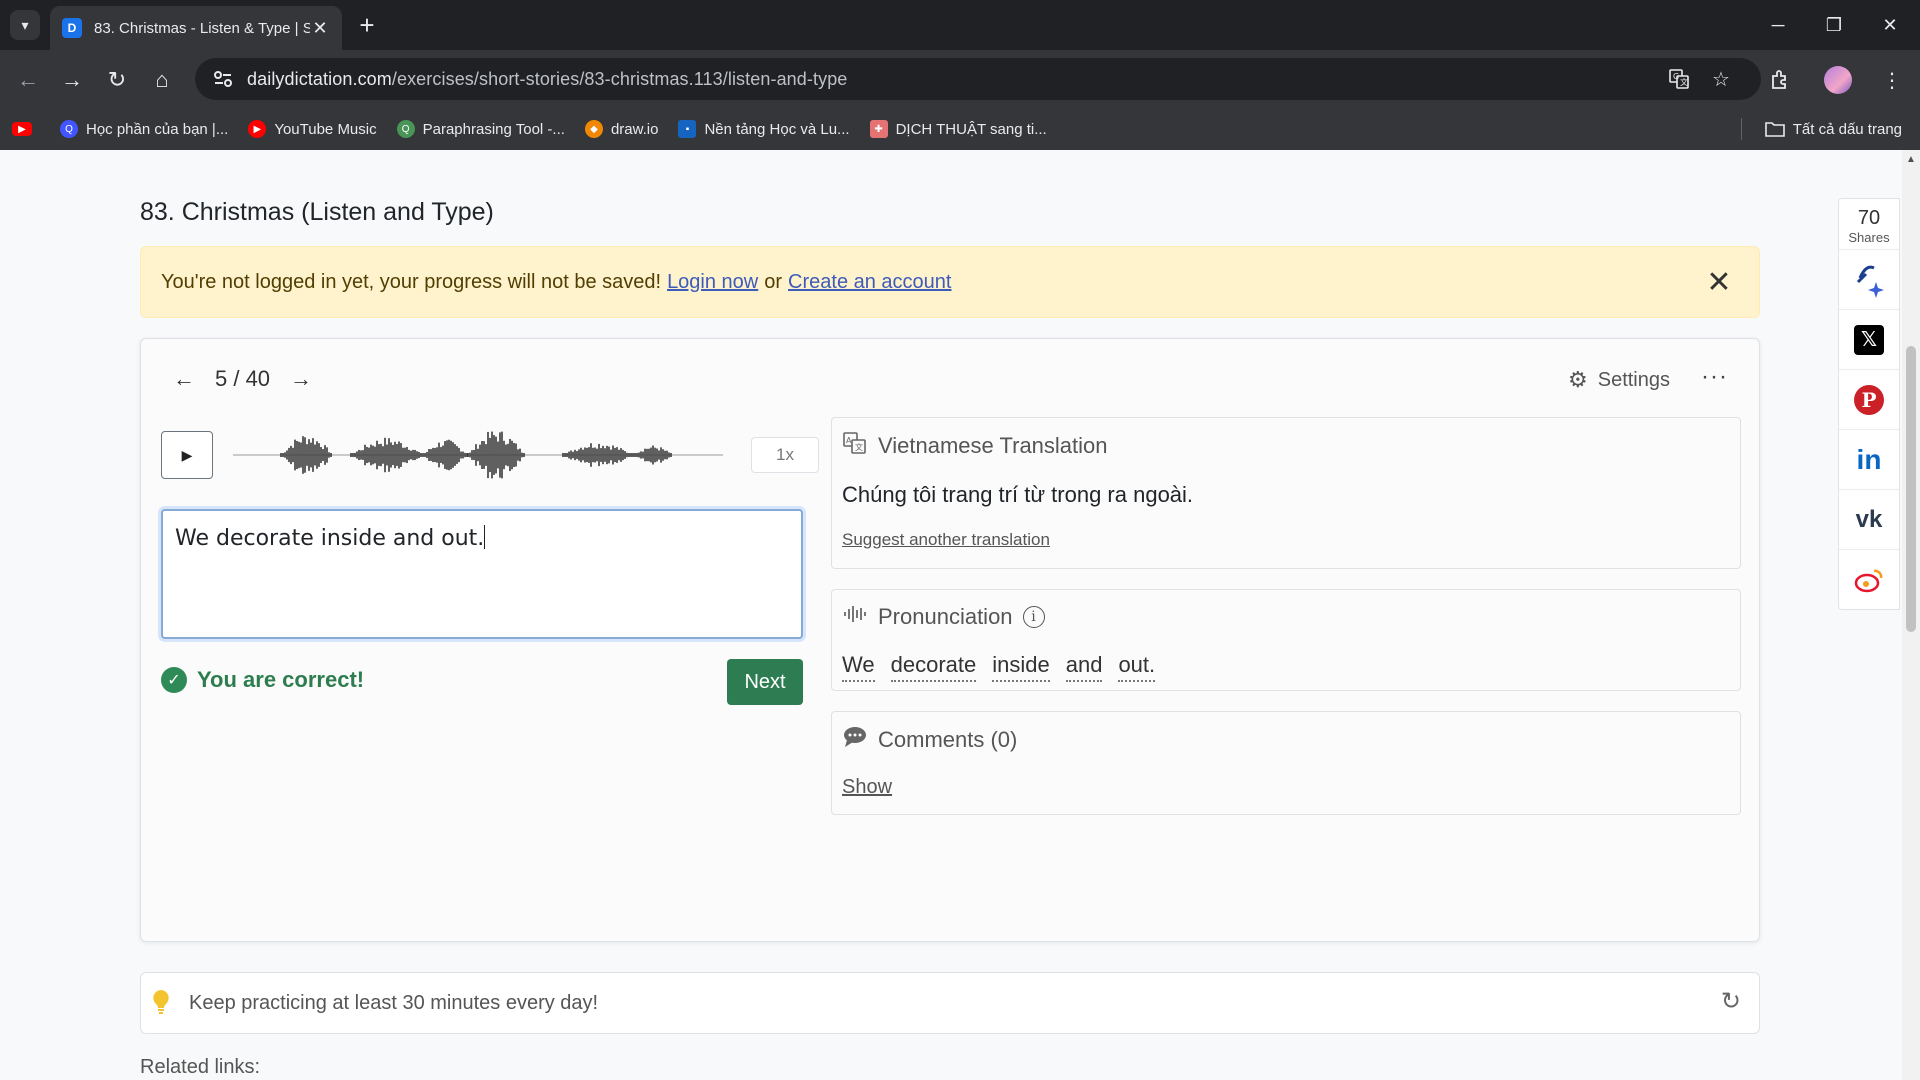 The image size is (1920, 1080). I want to click on share-x: 𝕏, so click(1869, 339).